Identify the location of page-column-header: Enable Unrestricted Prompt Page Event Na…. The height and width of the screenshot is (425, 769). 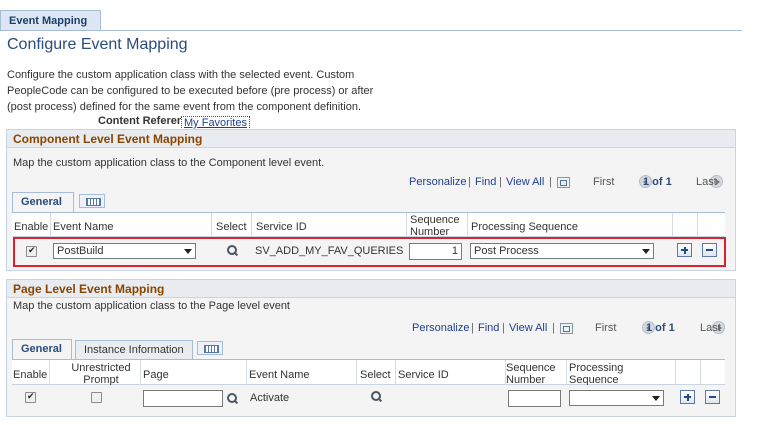
(368, 373).